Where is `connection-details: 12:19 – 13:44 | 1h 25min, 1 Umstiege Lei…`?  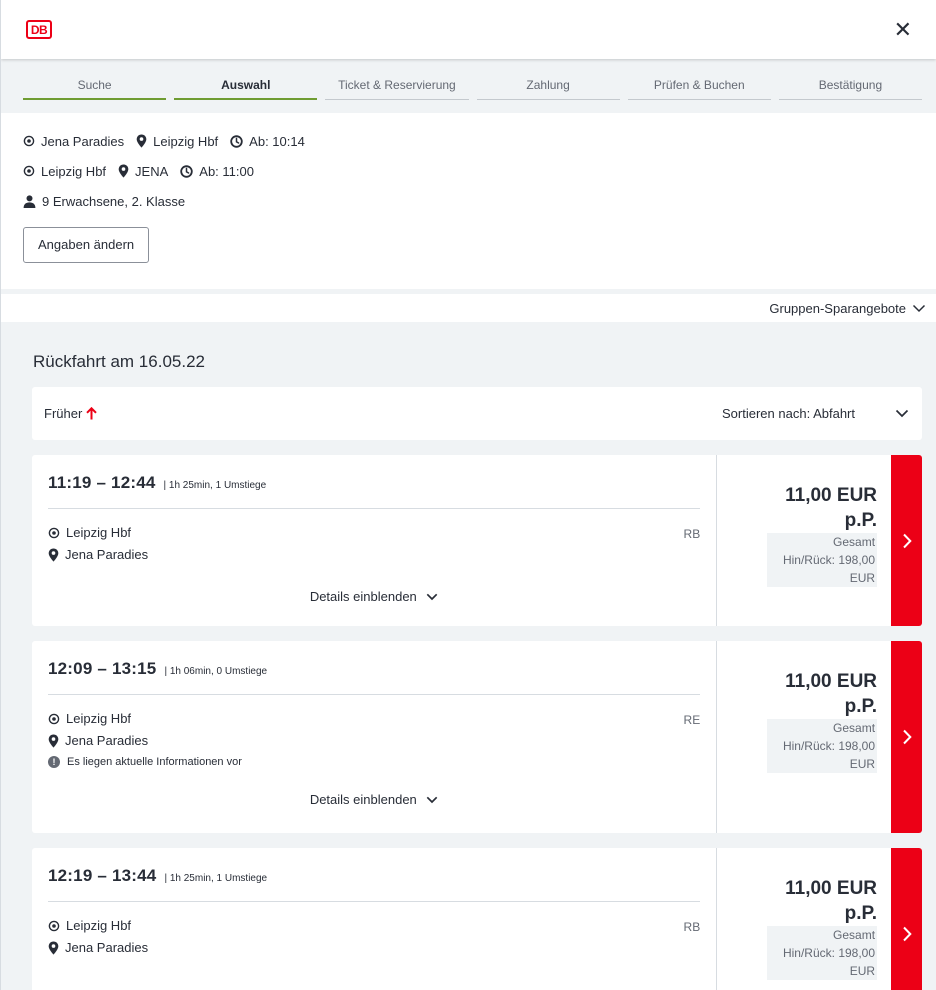 connection-details: 12:19 – 13:44 | 1h 25min, 1 Umstiege Lei… is located at coordinates (375, 919).